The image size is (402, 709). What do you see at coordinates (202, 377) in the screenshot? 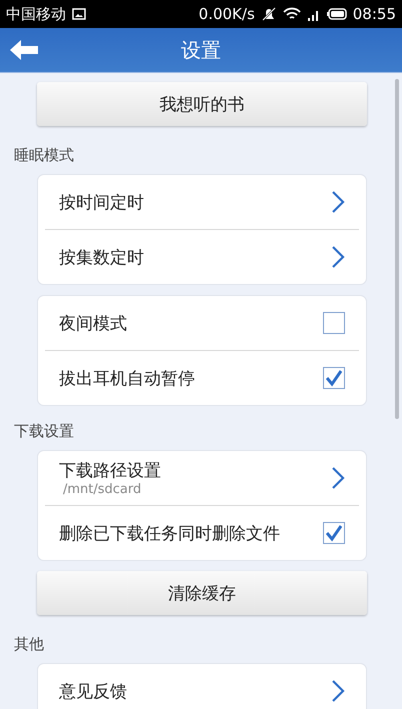
I see `settings-row: 拔出耳机自动暂停` at bounding box center [202, 377].